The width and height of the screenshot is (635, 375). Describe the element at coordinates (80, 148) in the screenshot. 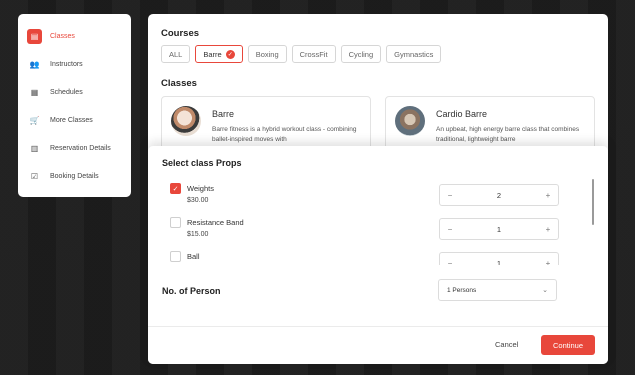

I see `sidebar-item-label: Reservation Details` at that location.